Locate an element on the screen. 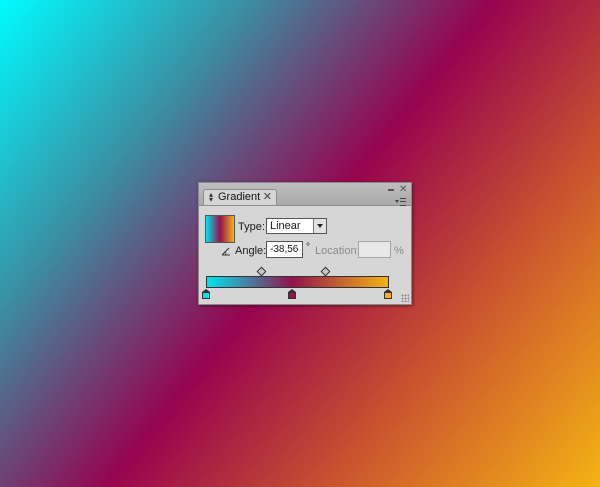 The width and height of the screenshot is (600, 487). panel-menu-icon is located at coordinates (401, 201).